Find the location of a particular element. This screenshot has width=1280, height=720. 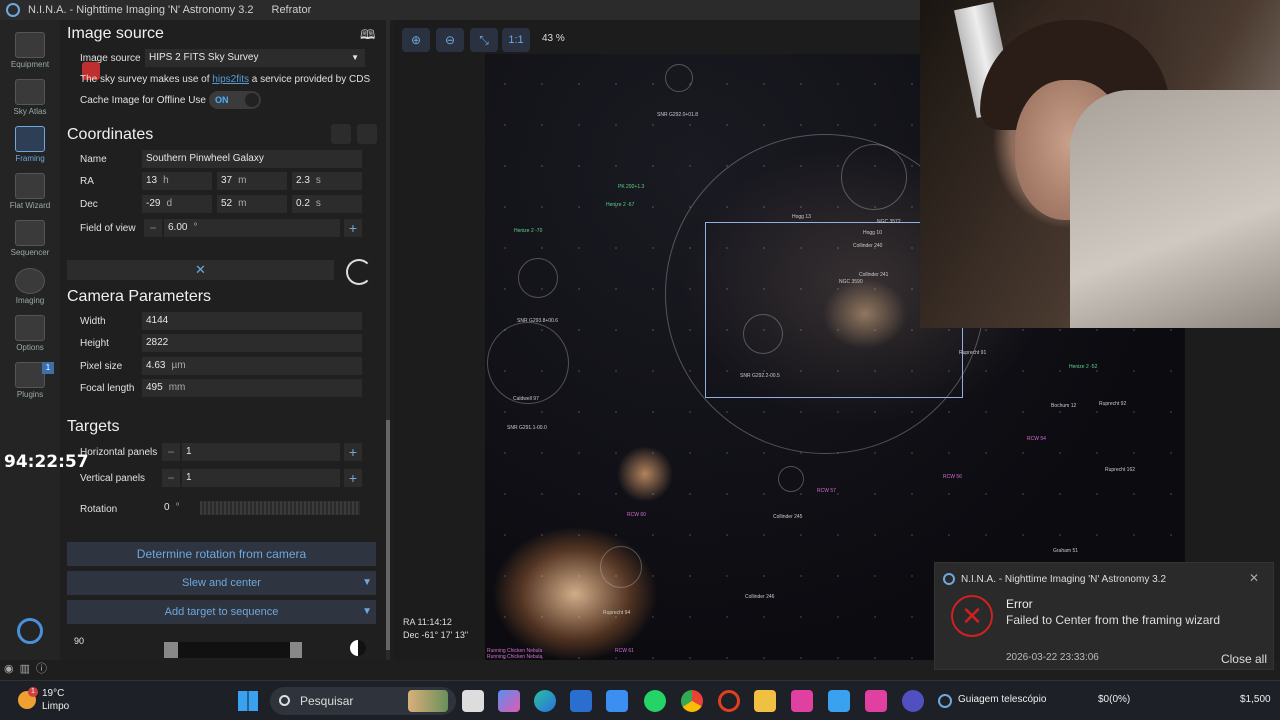

object-label: Caldwell 97 is located at coordinates (526, 399).